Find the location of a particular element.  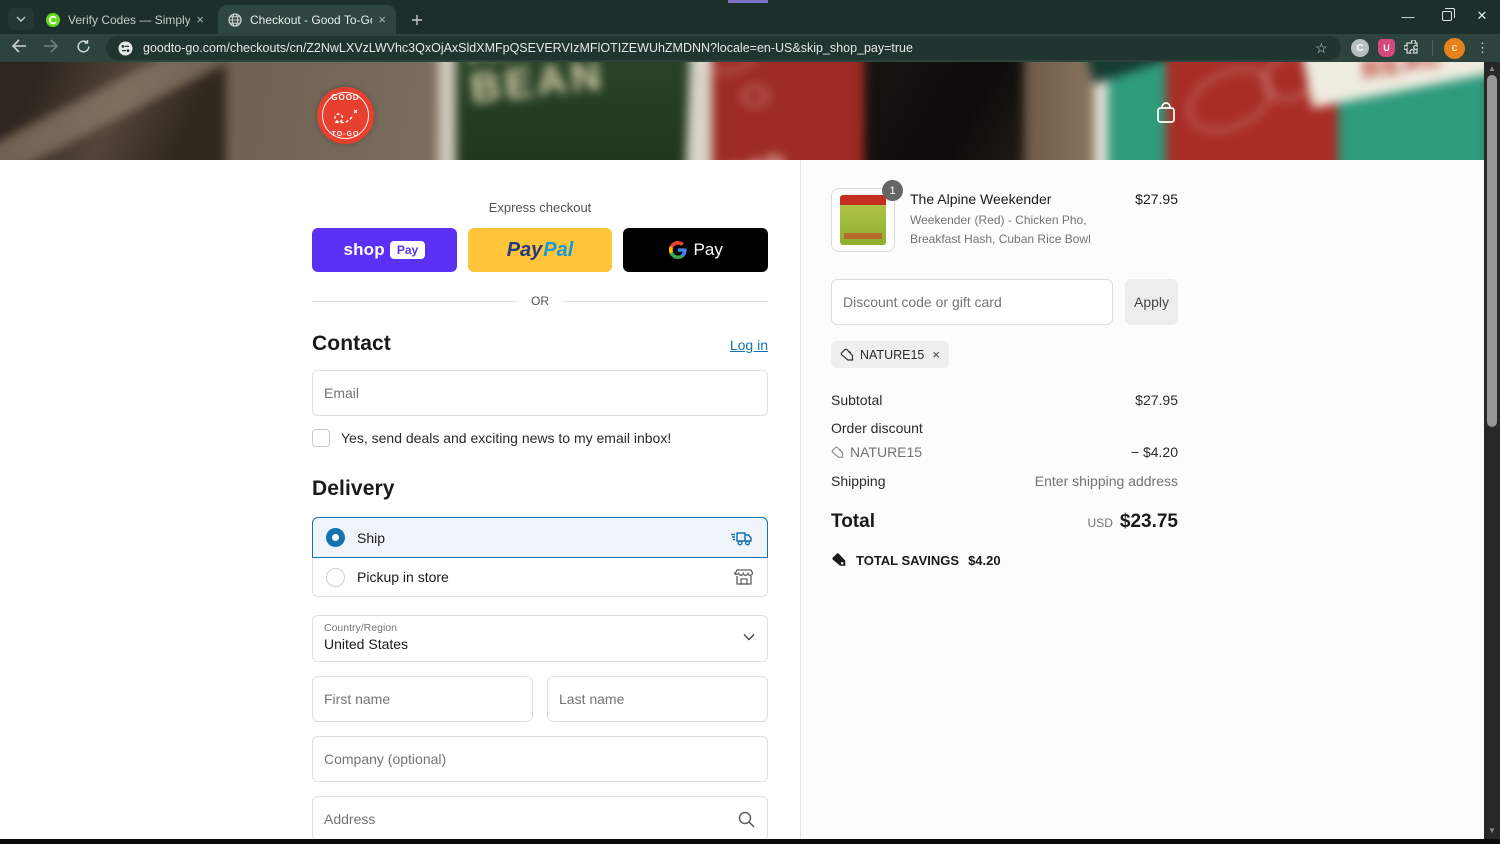

logo-squiggle-icon is located at coordinates (346, 116).